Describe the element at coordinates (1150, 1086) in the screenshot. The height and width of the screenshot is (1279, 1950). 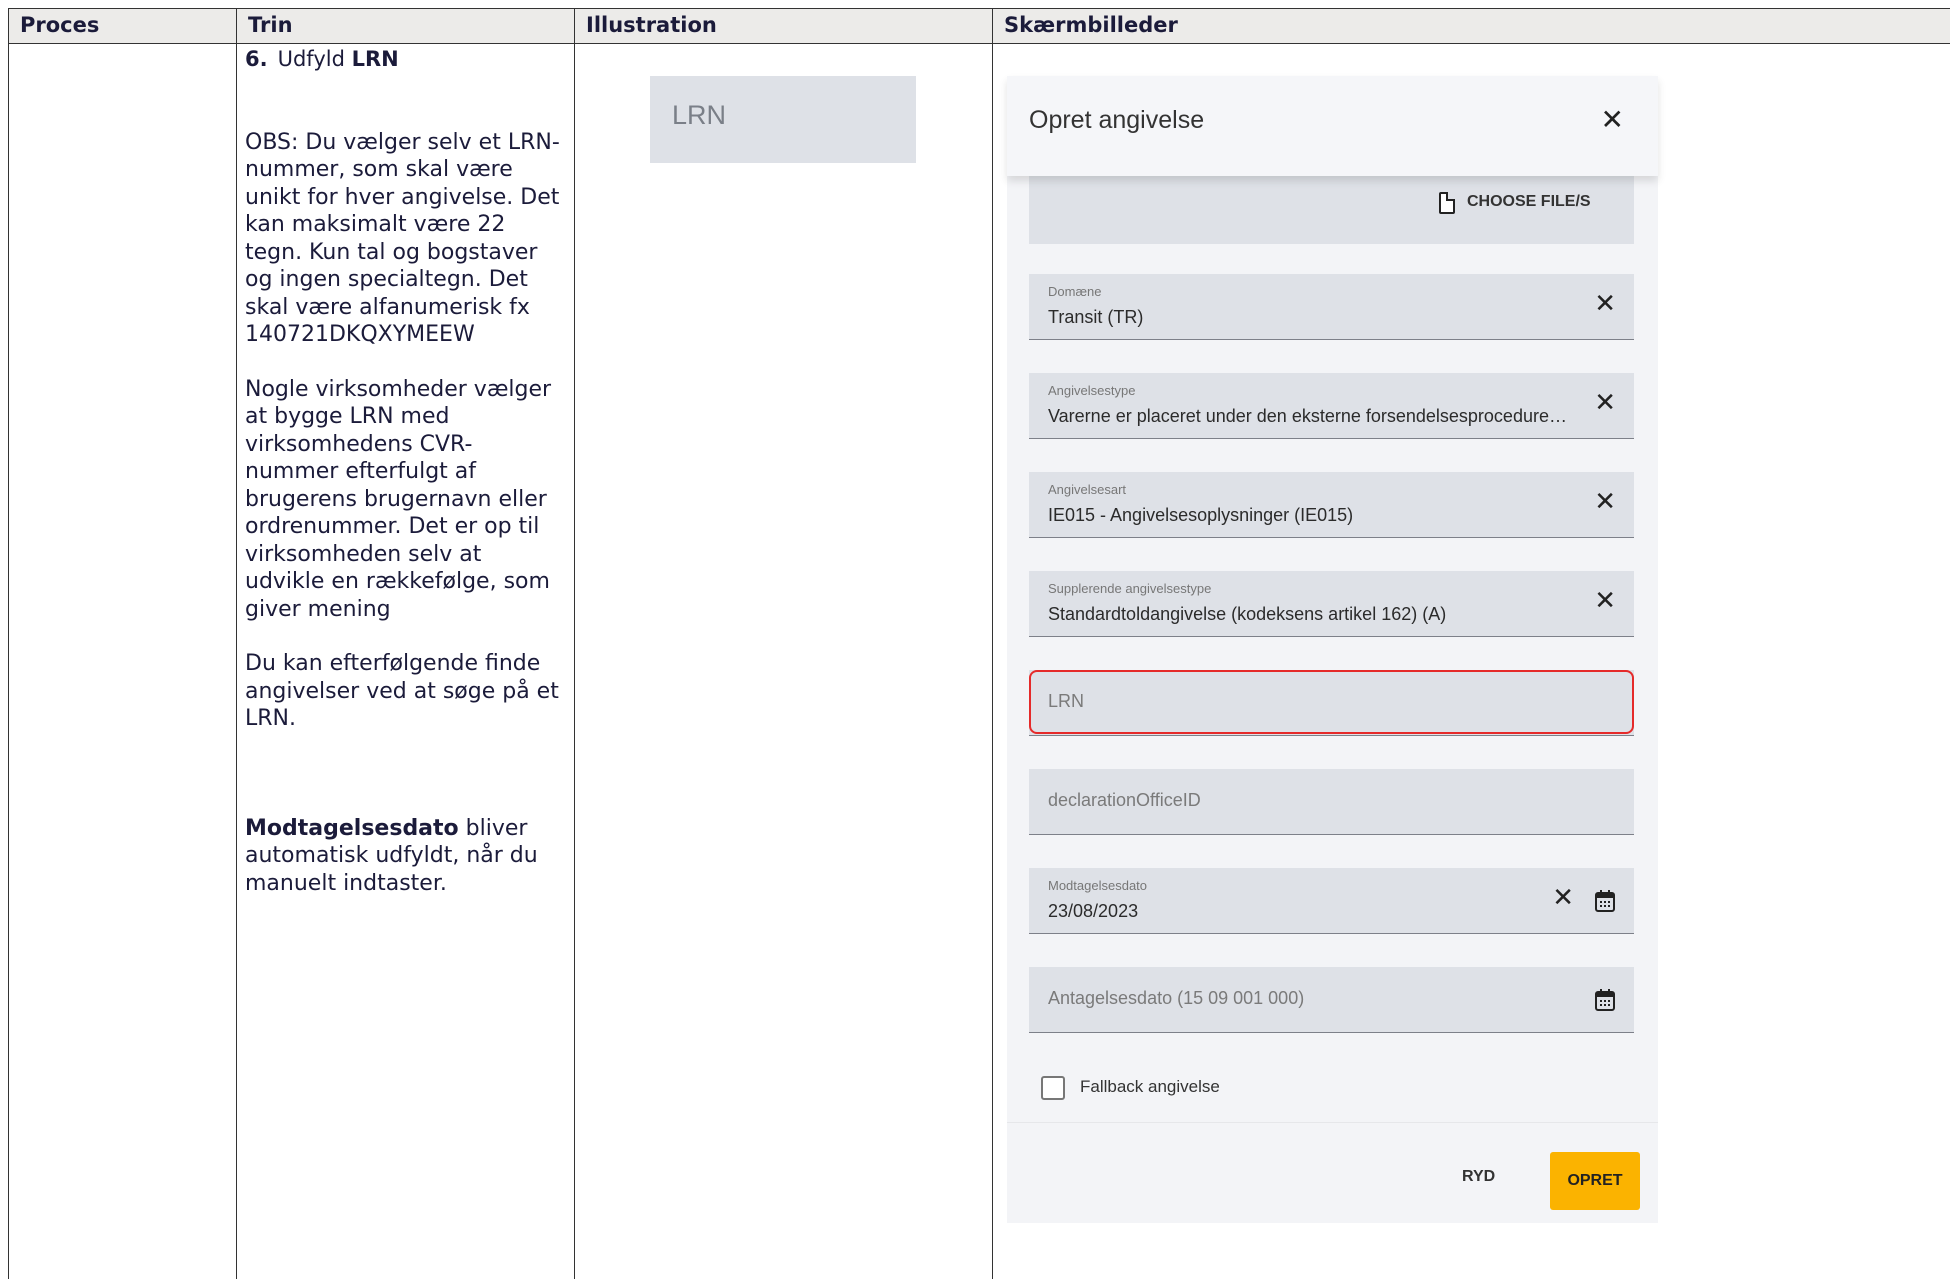
I see `fallback-label: Fallback angivelse` at that location.